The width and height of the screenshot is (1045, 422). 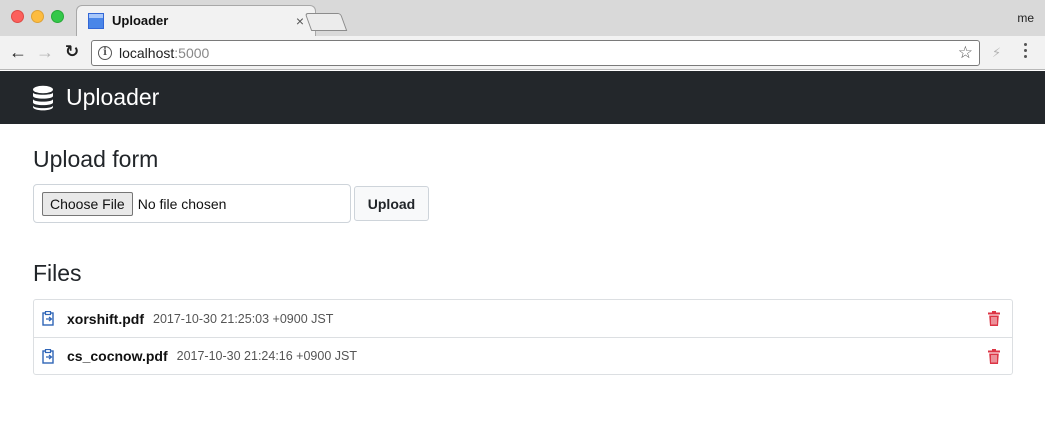 What do you see at coordinates (243, 318) in the screenshot?
I see `file-date: 2017-10-30 21:25:03 +0900 JST` at bounding box center [243, 318].